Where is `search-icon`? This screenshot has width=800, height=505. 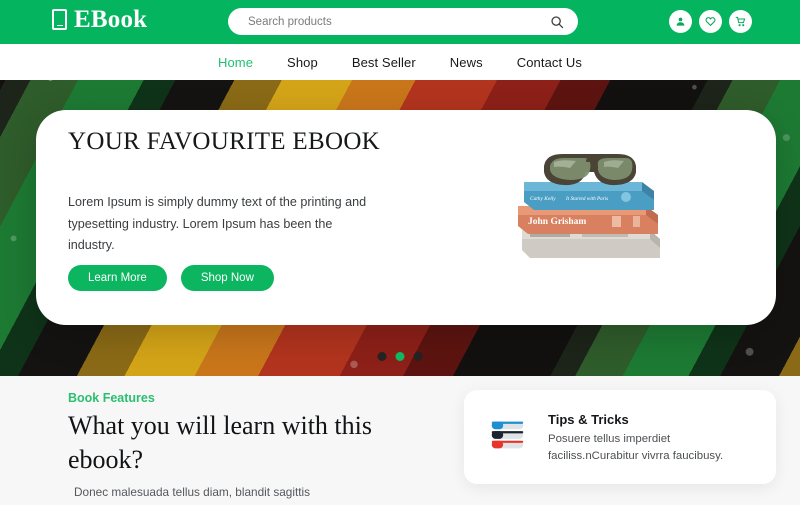
search-icon is located at coordinates (557, 22).